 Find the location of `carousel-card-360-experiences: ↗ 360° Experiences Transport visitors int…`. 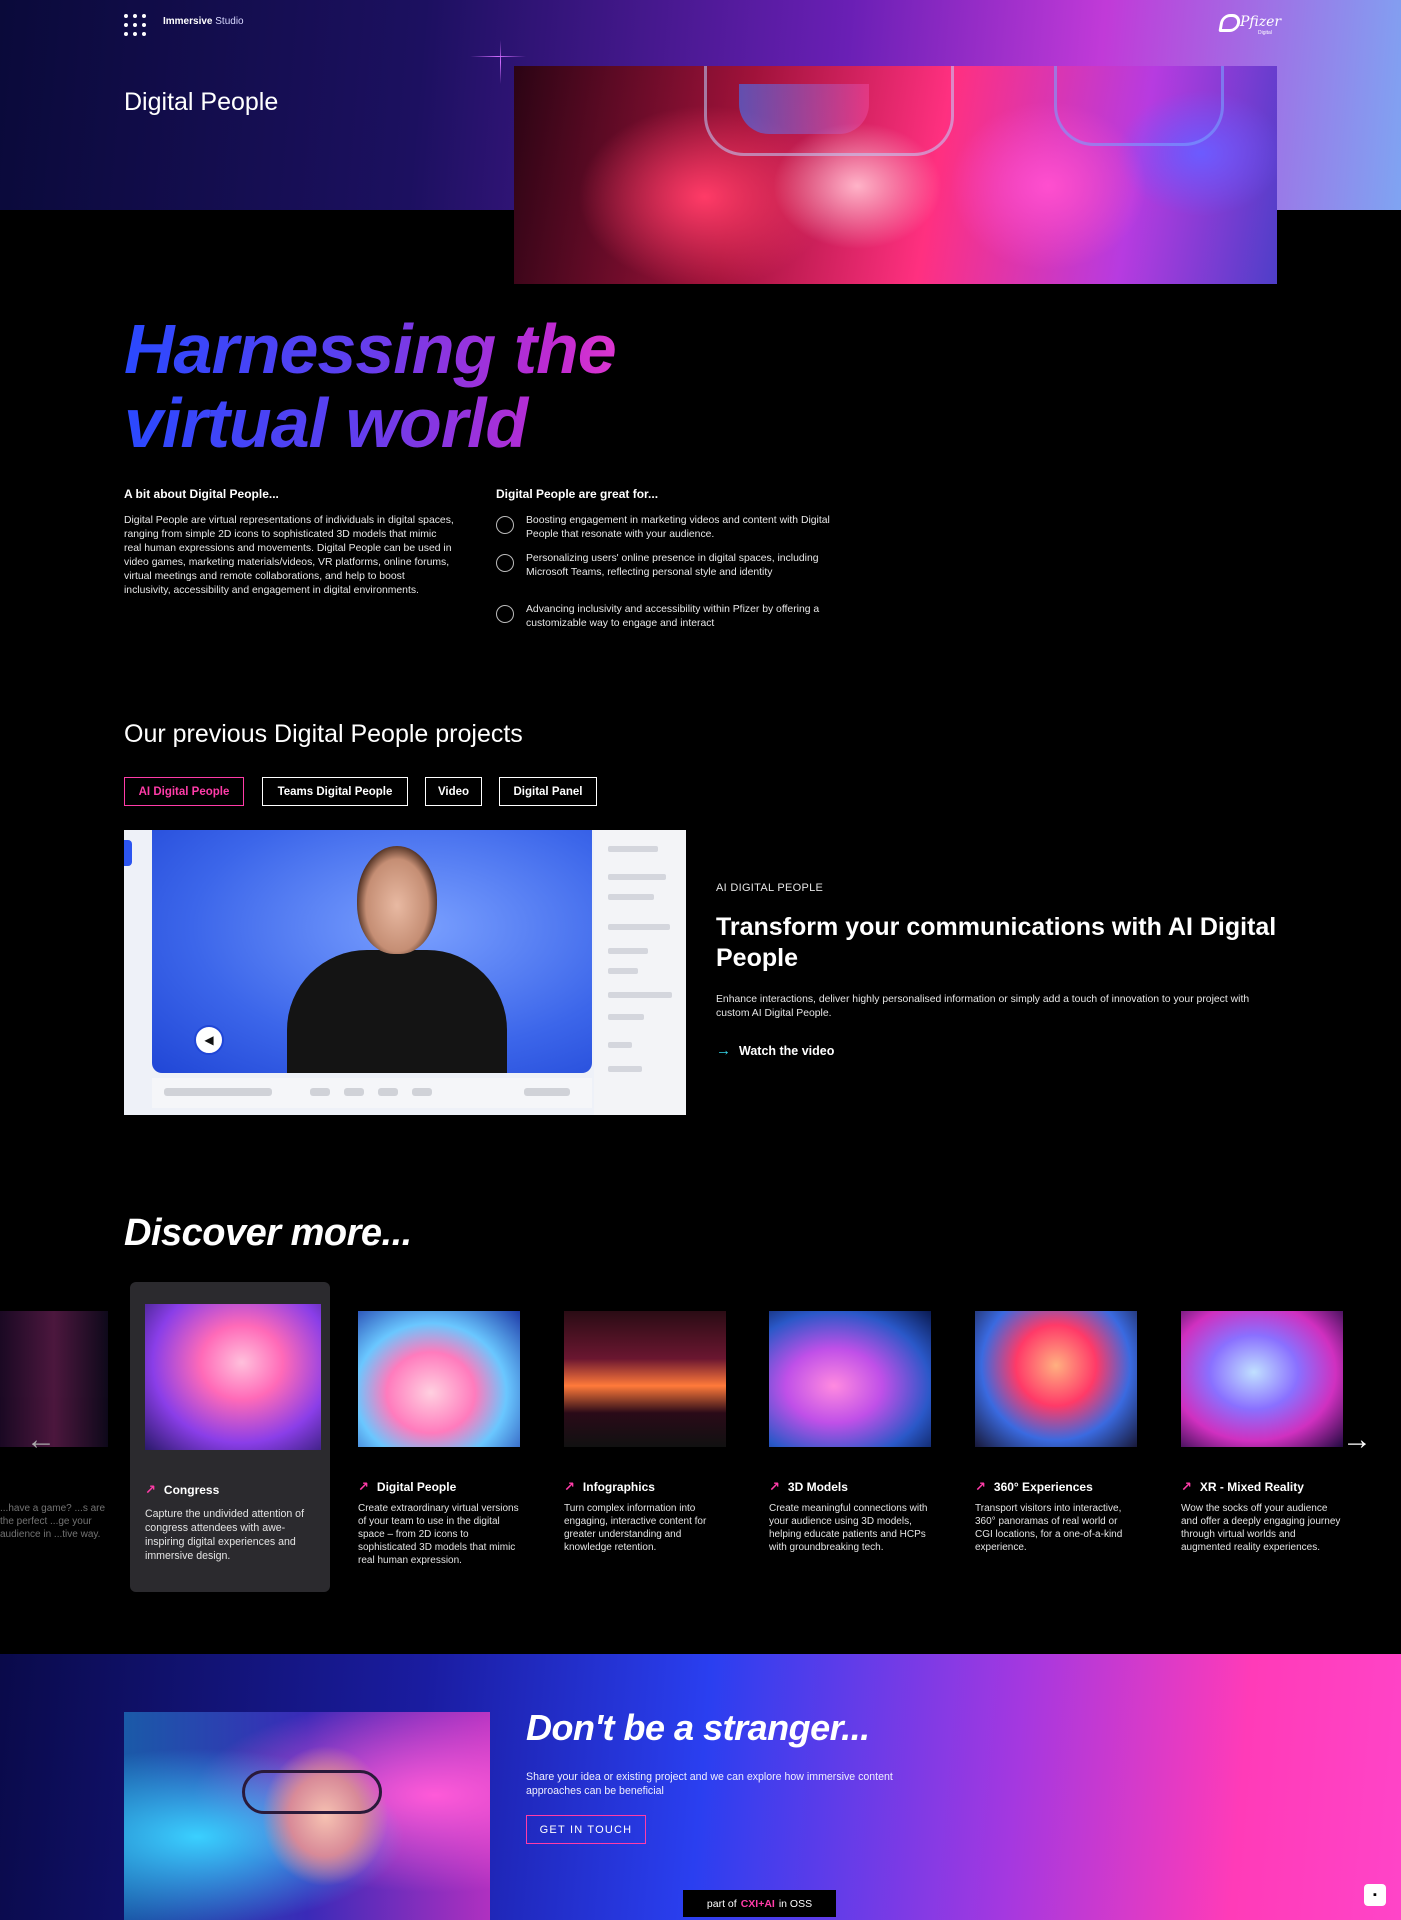

carousel-card-360-experiences: ↗ 360° Experiences Transport visitors int… is located at coordinates (1056, 1437).